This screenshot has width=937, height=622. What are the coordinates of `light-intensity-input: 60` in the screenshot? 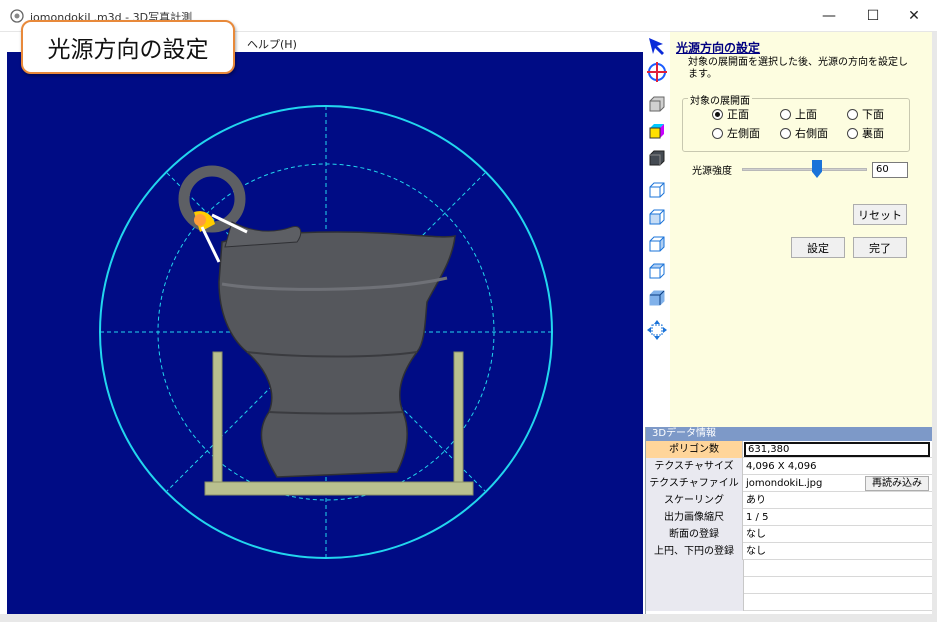 It's located at (890, 170).